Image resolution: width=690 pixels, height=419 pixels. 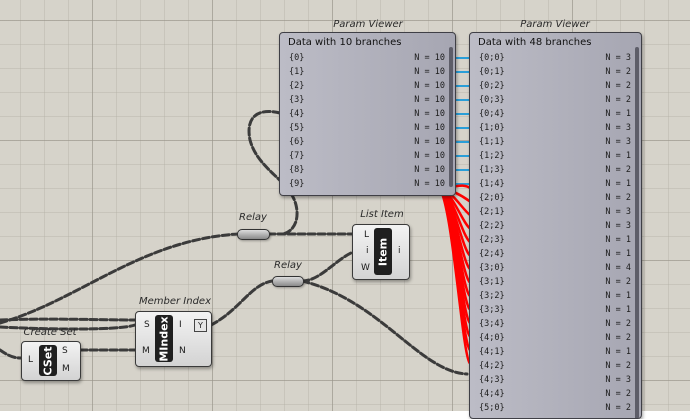 What do you see at coordinates (182, 351) in the screenshot?
I see `member-index-output-n: N` at bounding box center [182, 351].